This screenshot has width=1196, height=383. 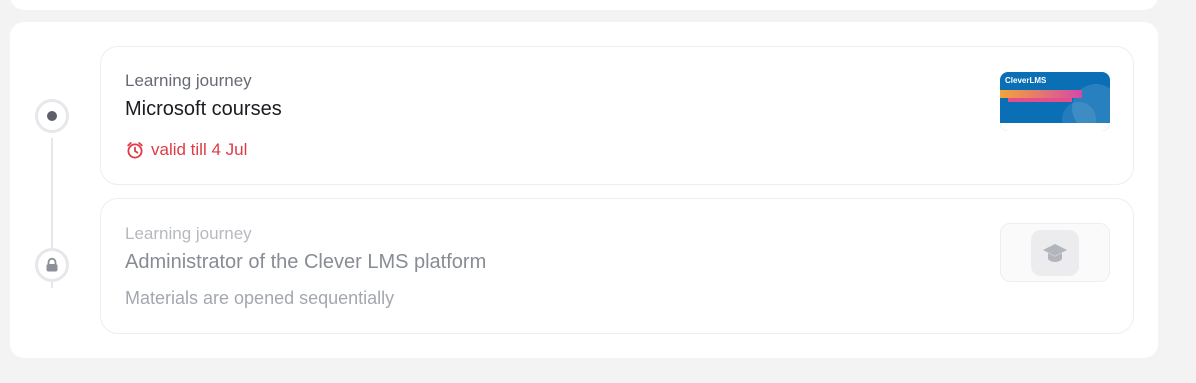 I want to click on course-placeholder, so click(x=1055, y=252).